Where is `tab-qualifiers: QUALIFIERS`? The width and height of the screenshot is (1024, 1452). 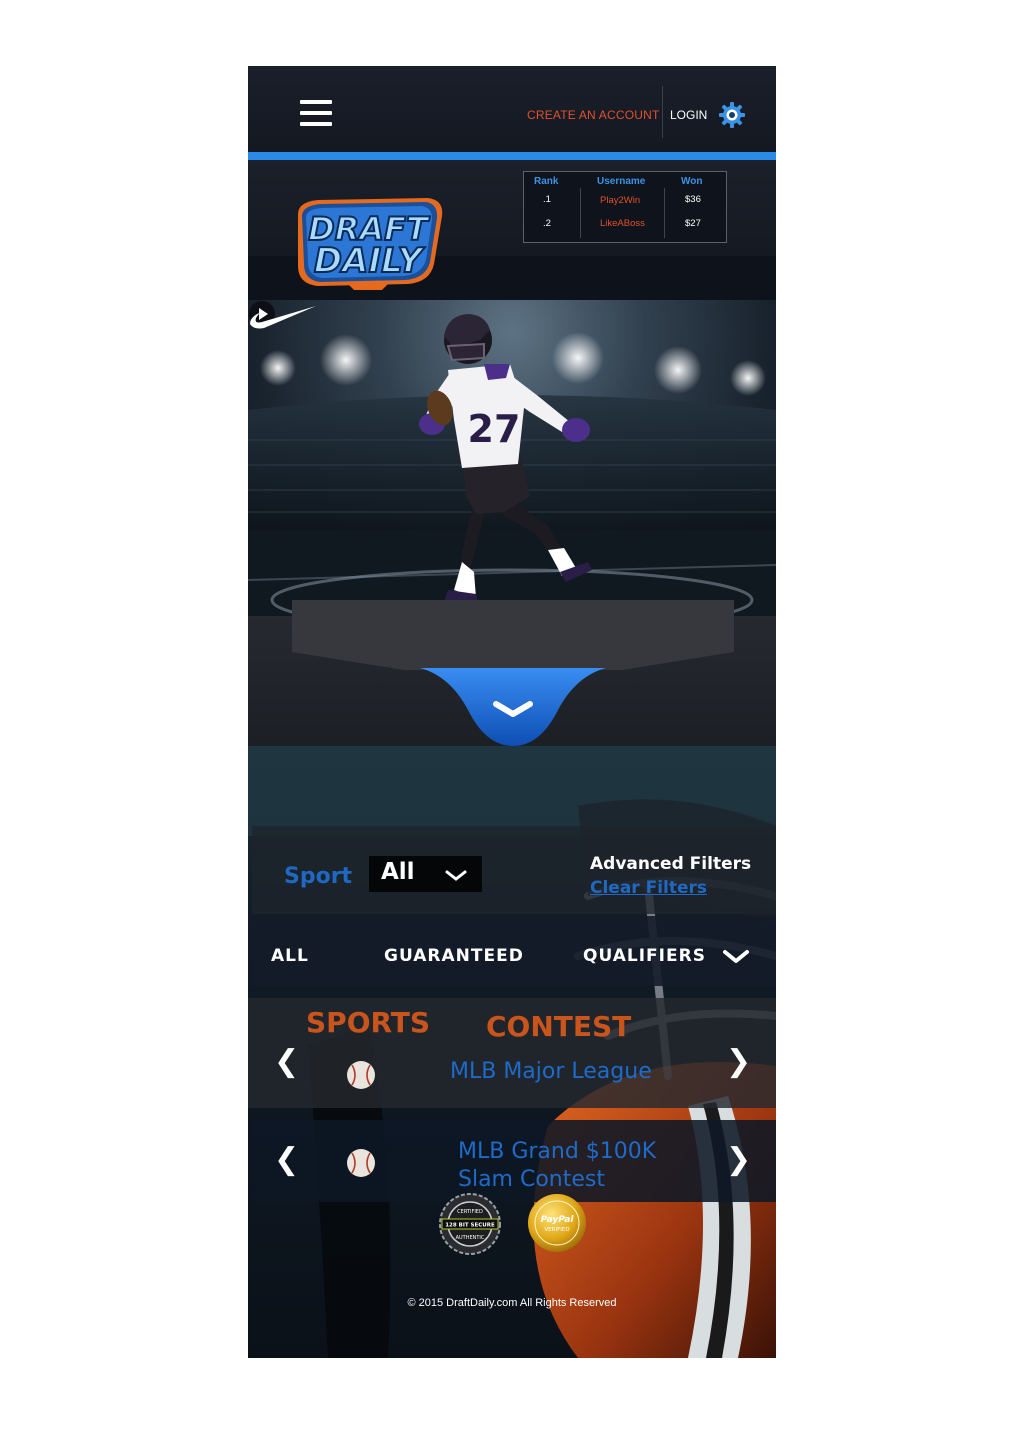 tab-qualifiers: QUALIFIERS is located at coordinates (644, 956).